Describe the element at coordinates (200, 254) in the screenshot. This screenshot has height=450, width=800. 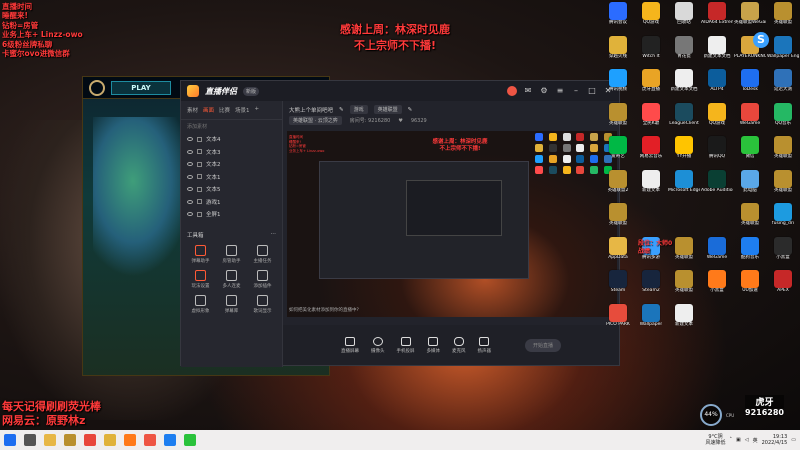
I see `tool-danmu-assistant: 弹幕助手` at that location.